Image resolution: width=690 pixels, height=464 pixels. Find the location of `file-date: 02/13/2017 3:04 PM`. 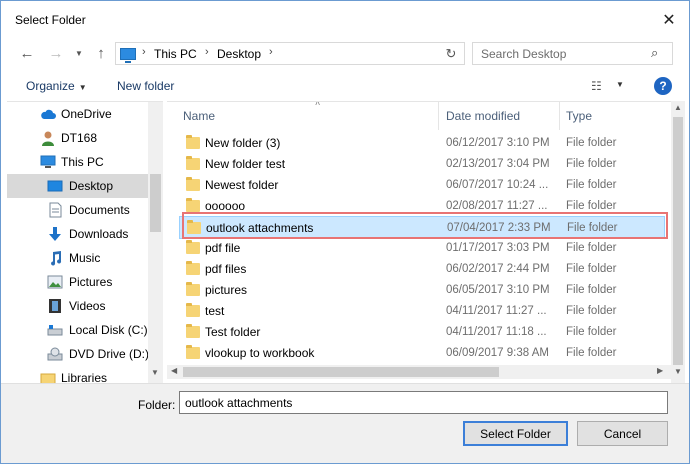

file-date: 02/13/2017 3:04 PM is located at coordinates (498, 164).